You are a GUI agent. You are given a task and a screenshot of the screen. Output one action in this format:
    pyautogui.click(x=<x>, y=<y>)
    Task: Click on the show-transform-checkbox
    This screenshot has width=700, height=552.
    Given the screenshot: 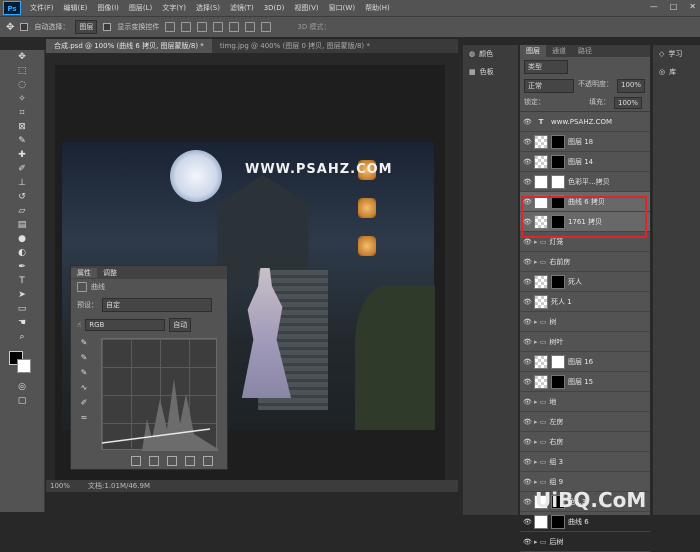 What is the action you would take?
    pyautogui.click(x=107, y=27)
    